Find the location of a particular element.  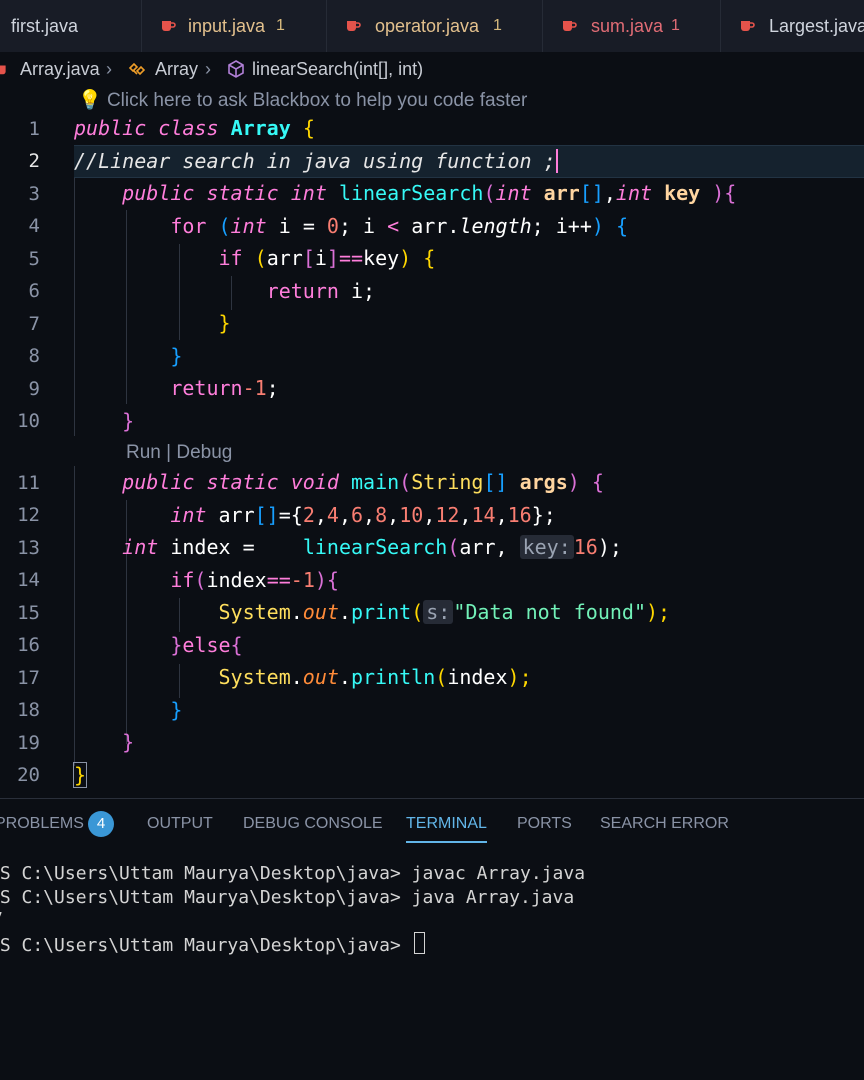

line-number: 15 is located at coordinates (28, 613).